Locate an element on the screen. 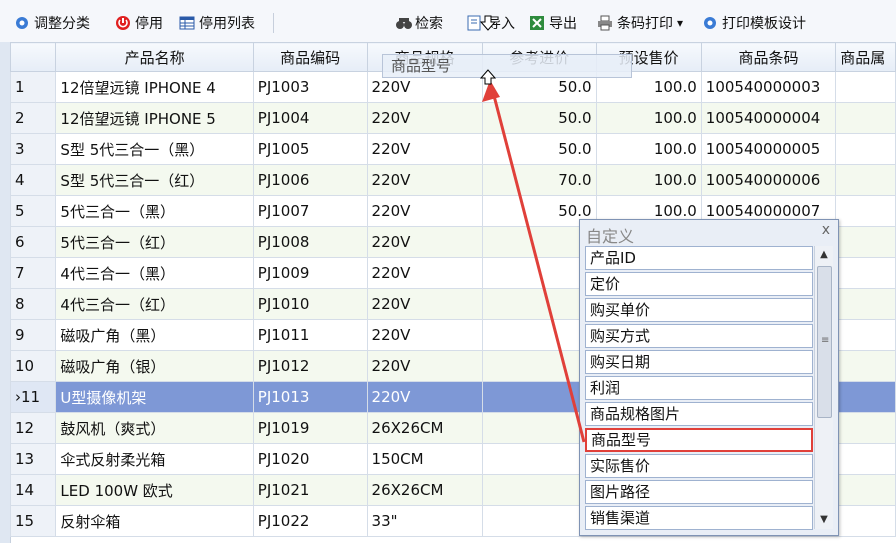 The image size is (896, 543). scroll-up-arrow-icon: ▲ is located at coordinates (824, 255).